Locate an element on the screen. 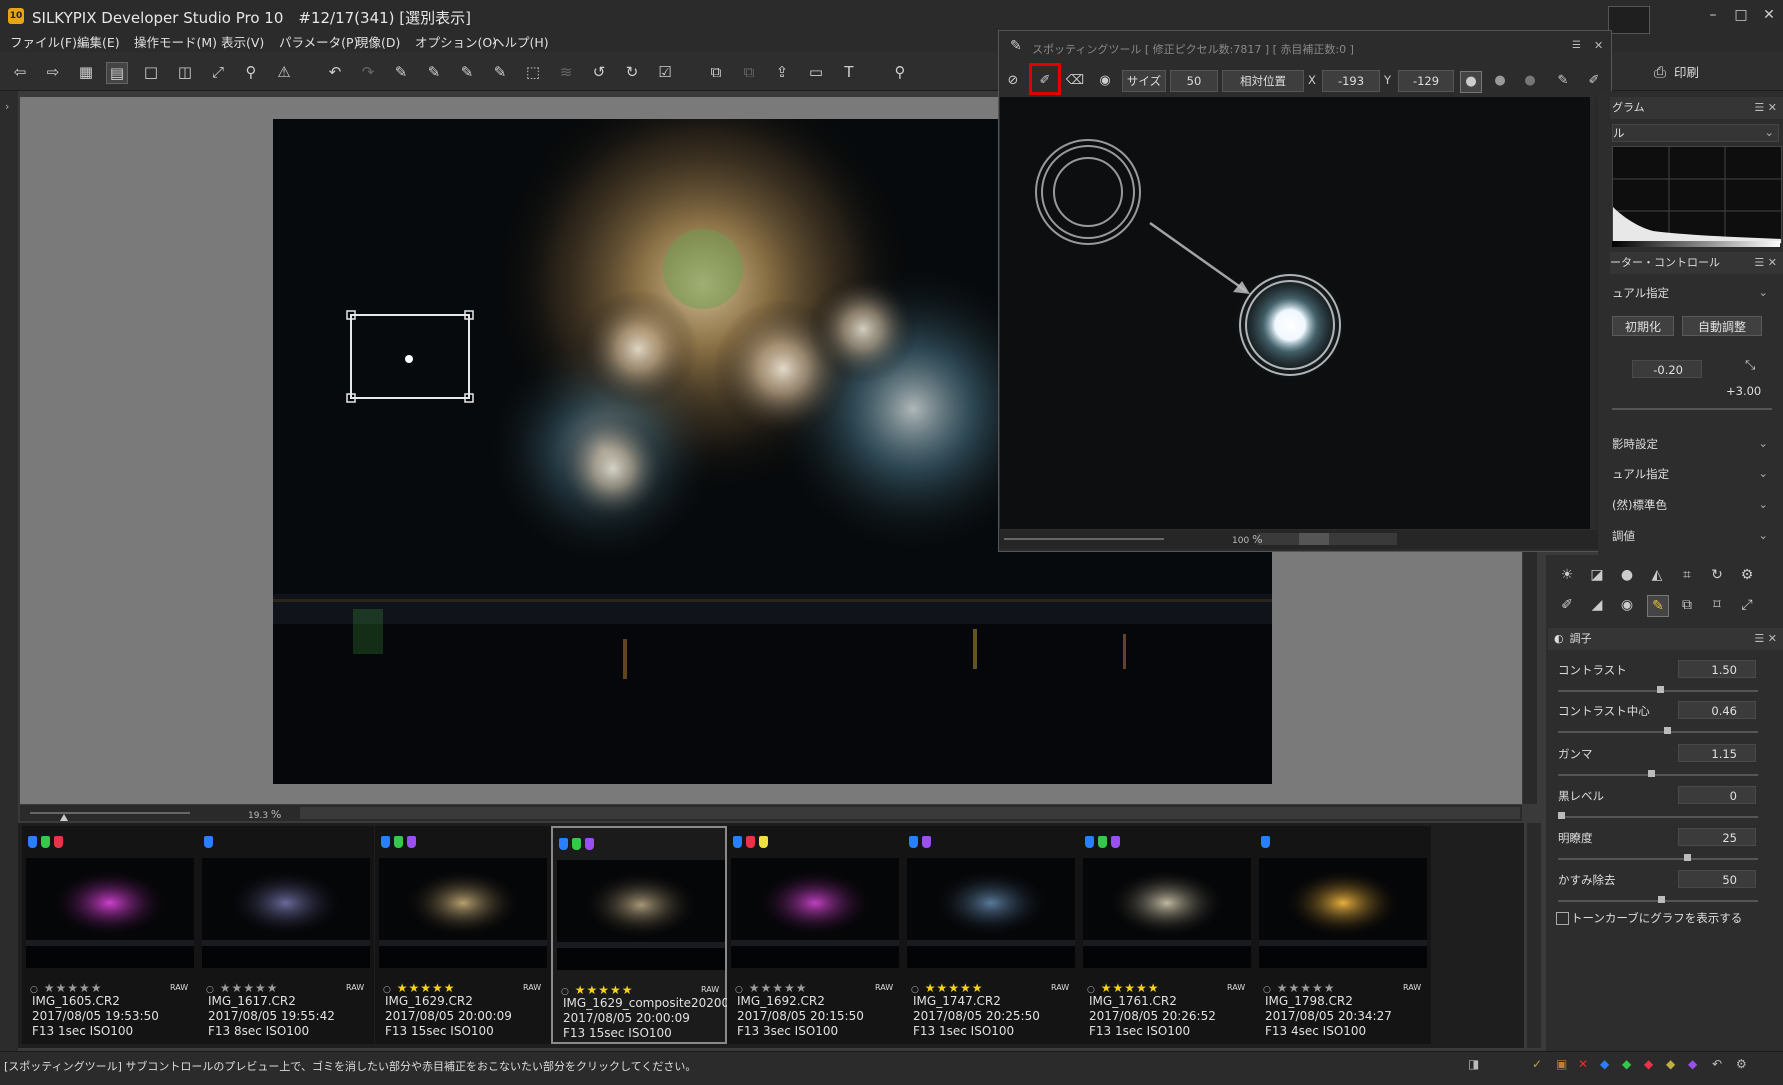 The width and height of the screenshot is (1783, 1085). single-view-icon: □ is located at coordinates (151, 72).